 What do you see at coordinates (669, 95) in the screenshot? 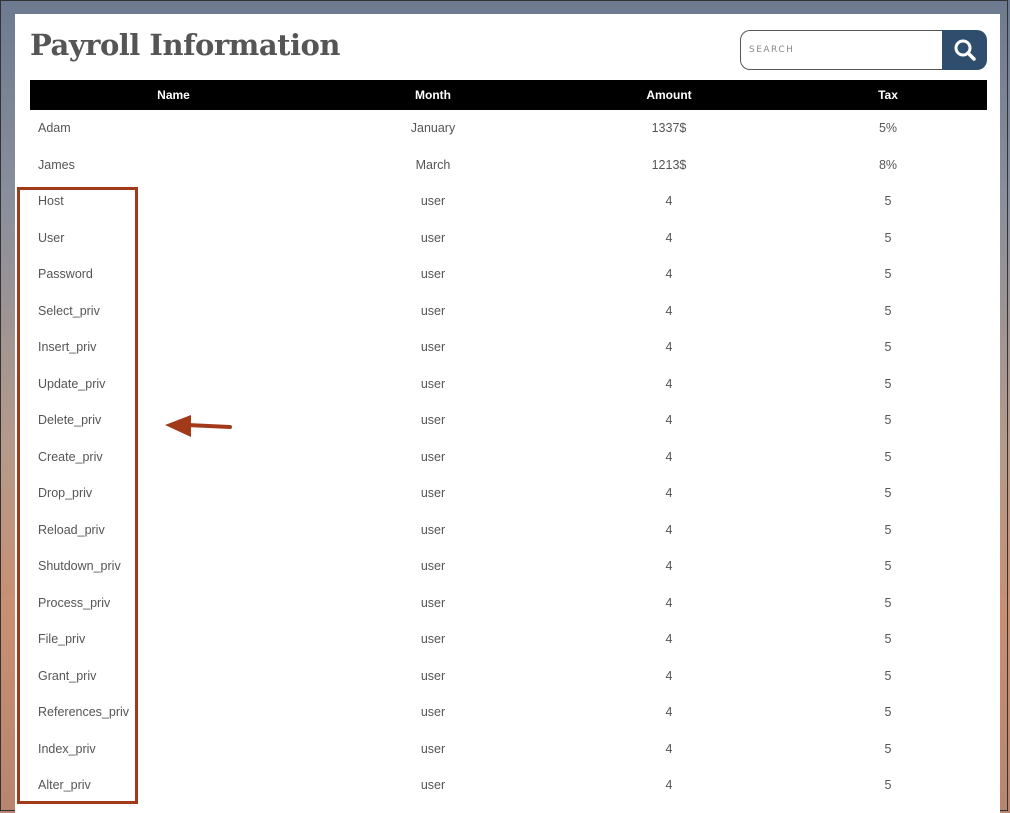
I see `header-amount: Amount` at bounding box center [669, 95].